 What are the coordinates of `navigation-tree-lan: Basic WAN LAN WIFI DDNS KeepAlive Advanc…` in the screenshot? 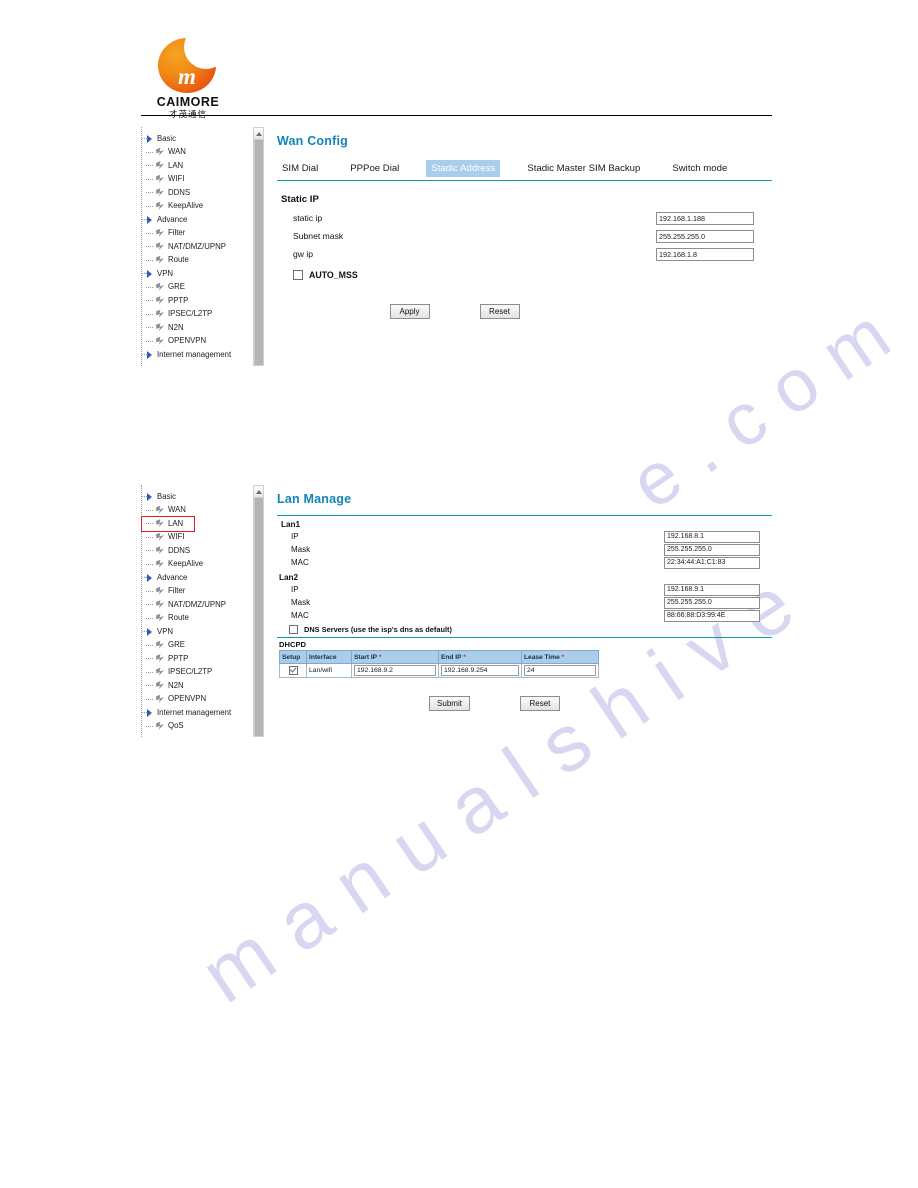 It's located at (197, 611).